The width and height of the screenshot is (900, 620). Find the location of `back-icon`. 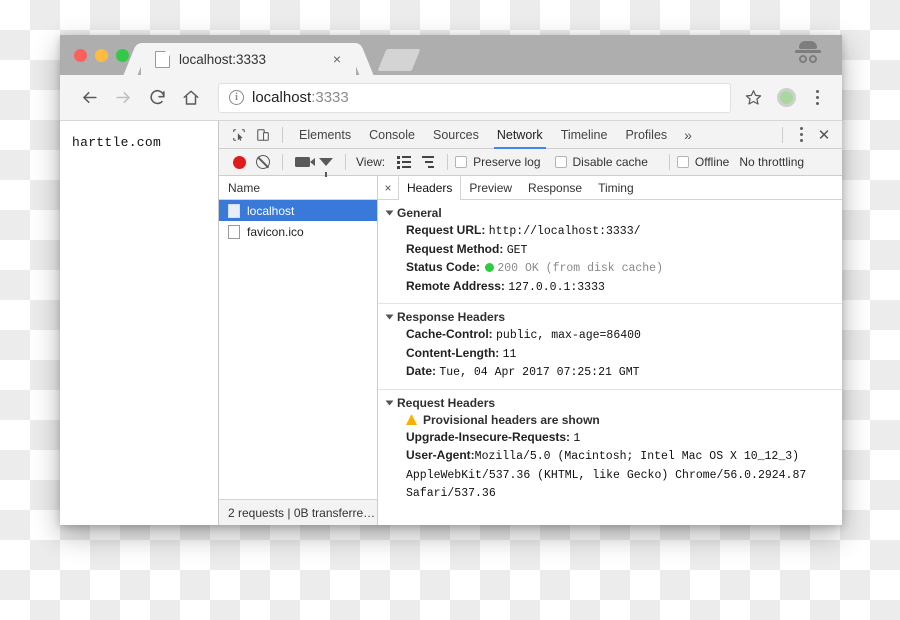

back-icon is located at coordinates (89, 98).